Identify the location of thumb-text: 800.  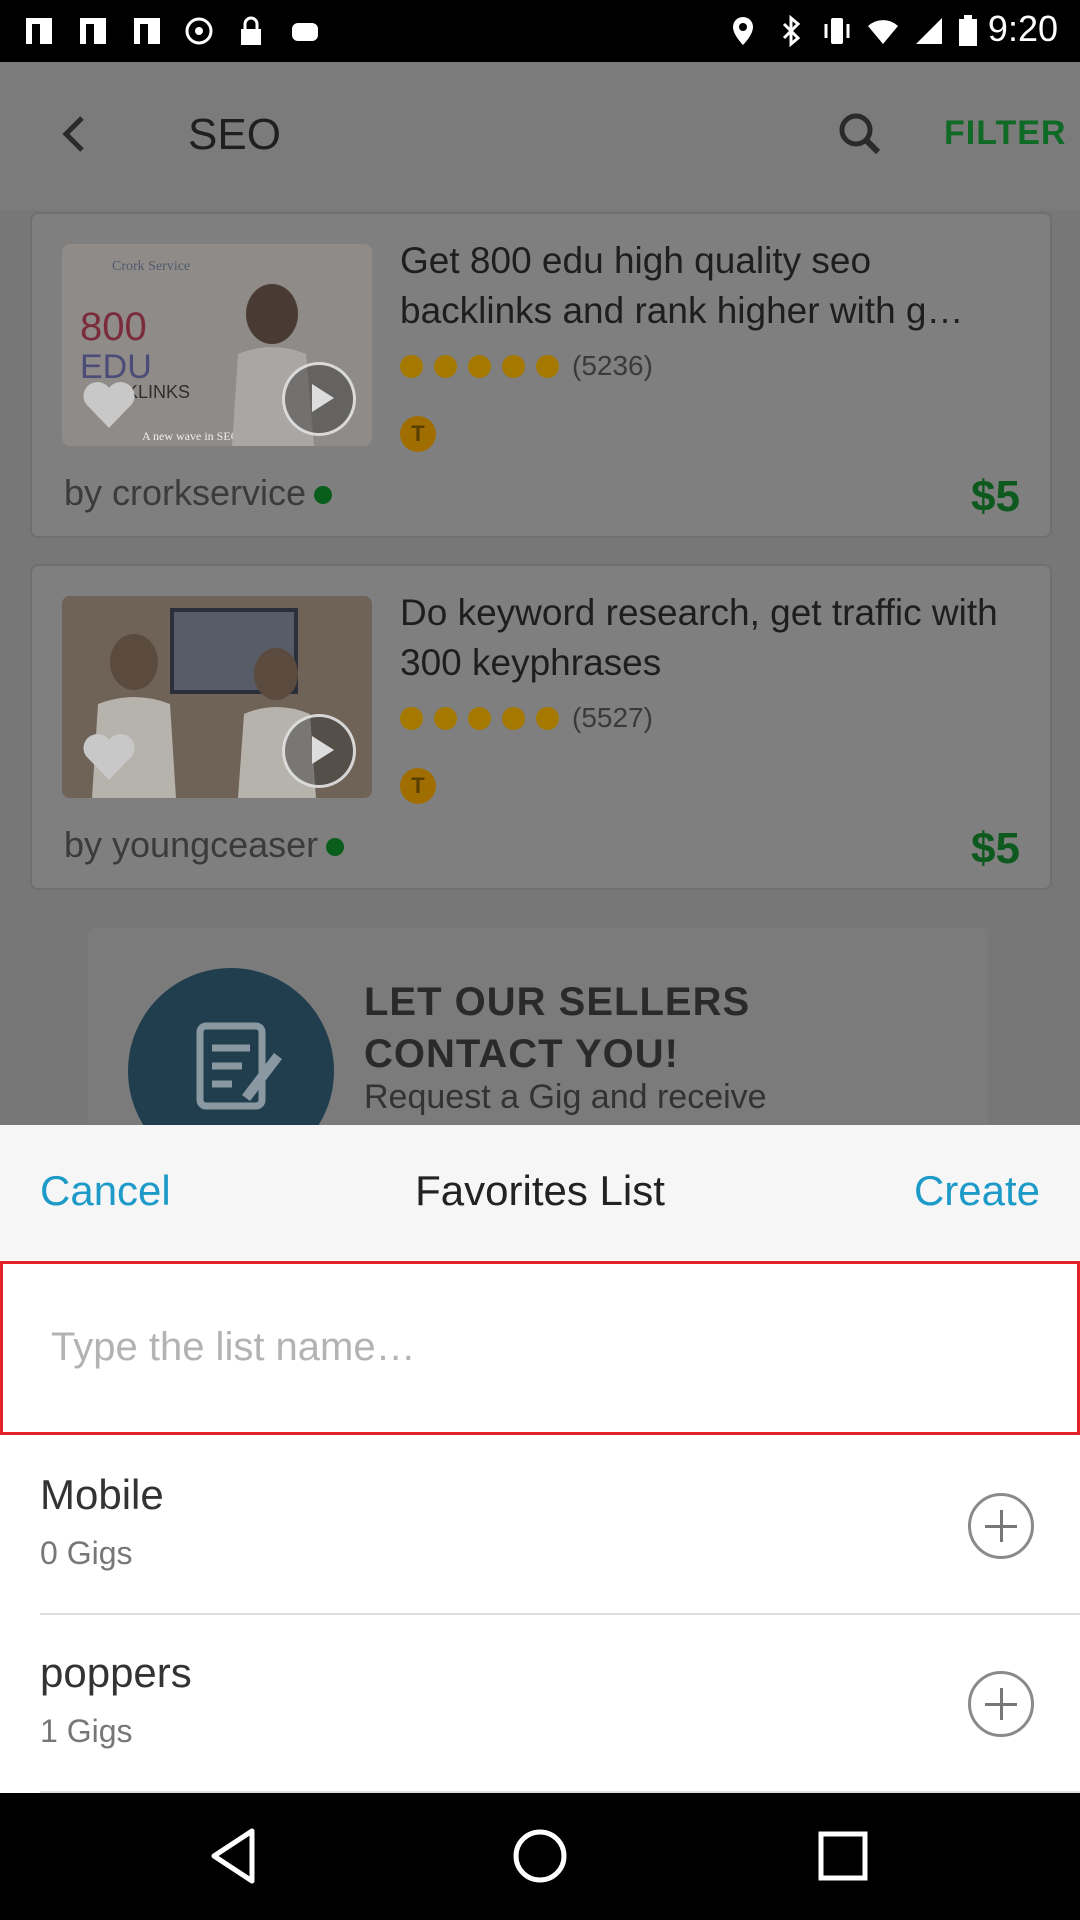
(113, 327).